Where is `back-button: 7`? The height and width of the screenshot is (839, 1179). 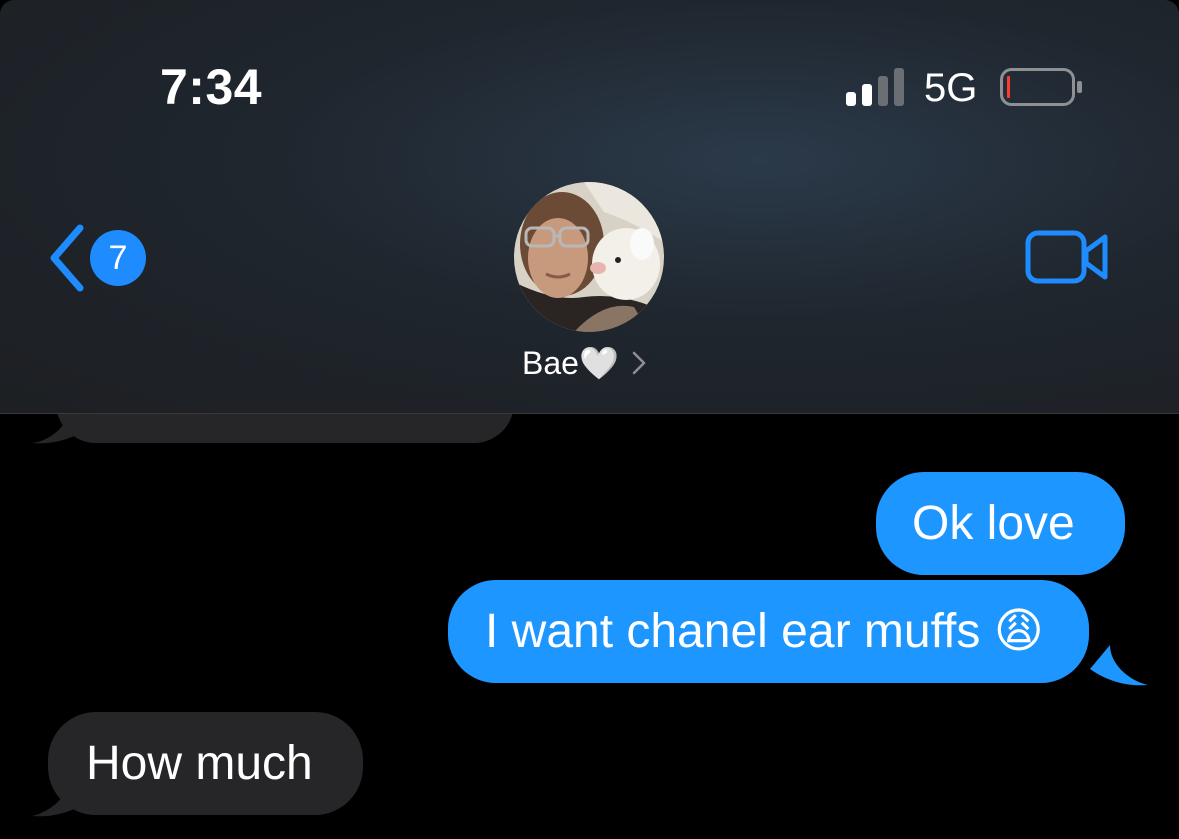 back-button: 7 is located at coordinates (96, 258).